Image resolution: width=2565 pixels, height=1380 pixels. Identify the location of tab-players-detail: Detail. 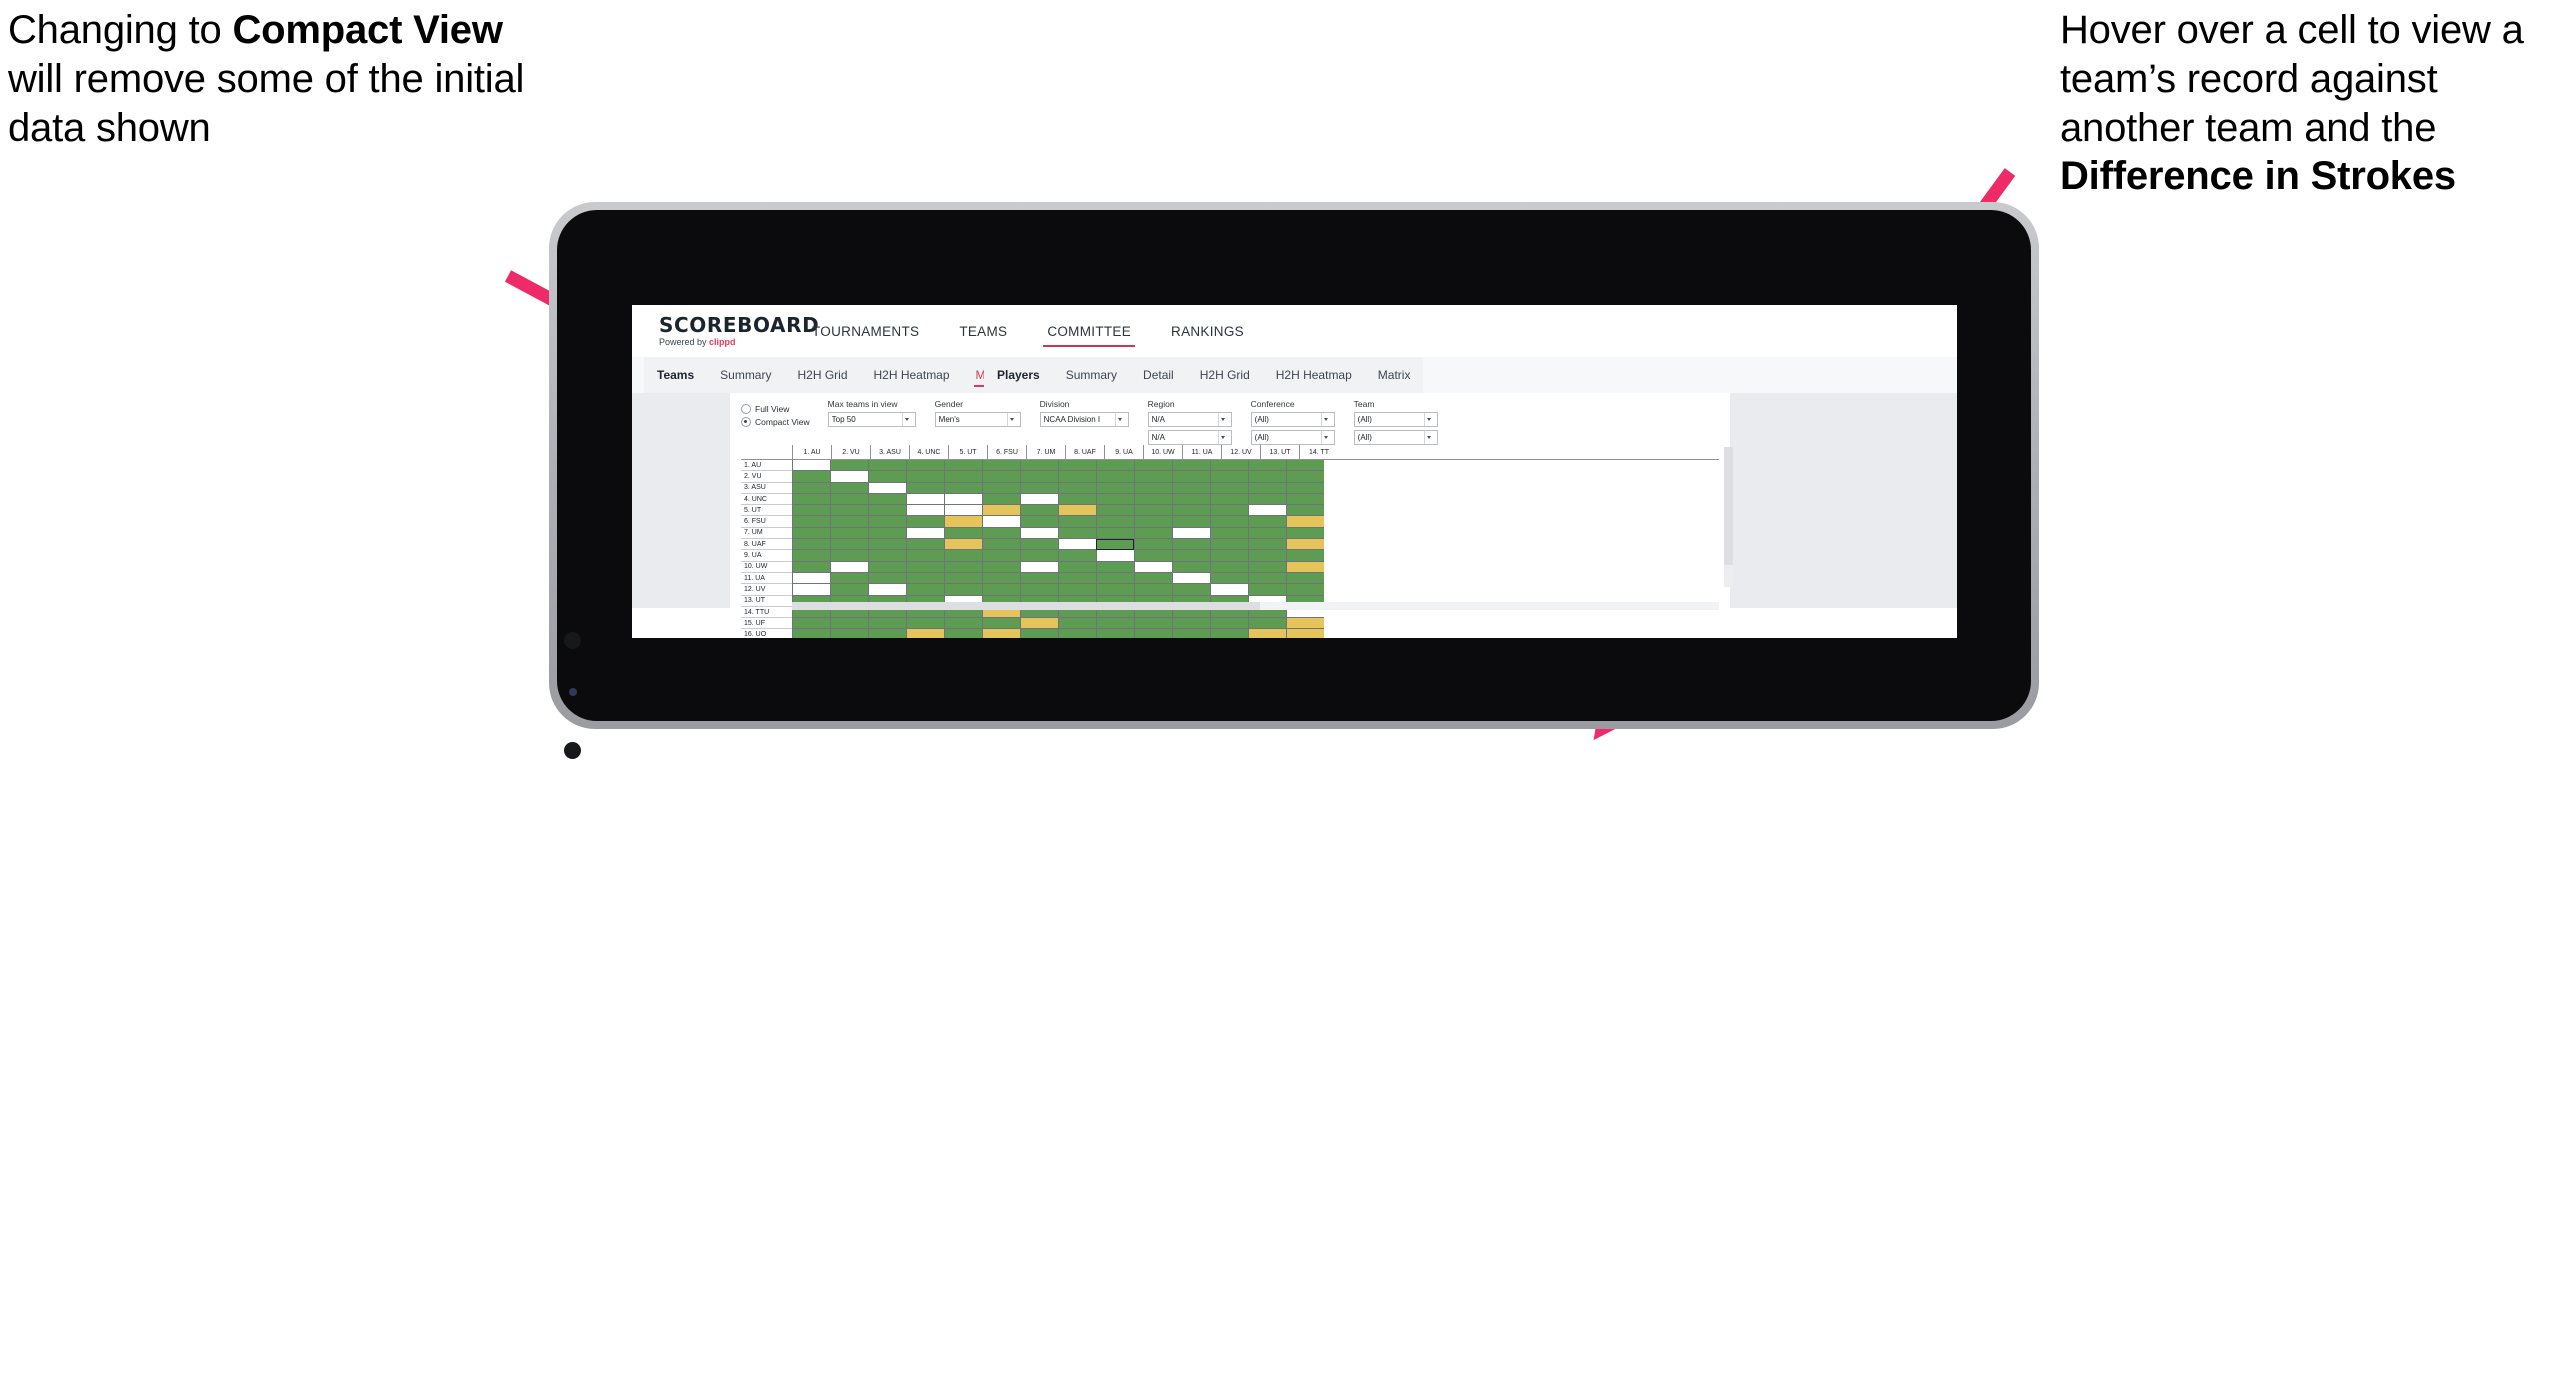
(1158, 375).